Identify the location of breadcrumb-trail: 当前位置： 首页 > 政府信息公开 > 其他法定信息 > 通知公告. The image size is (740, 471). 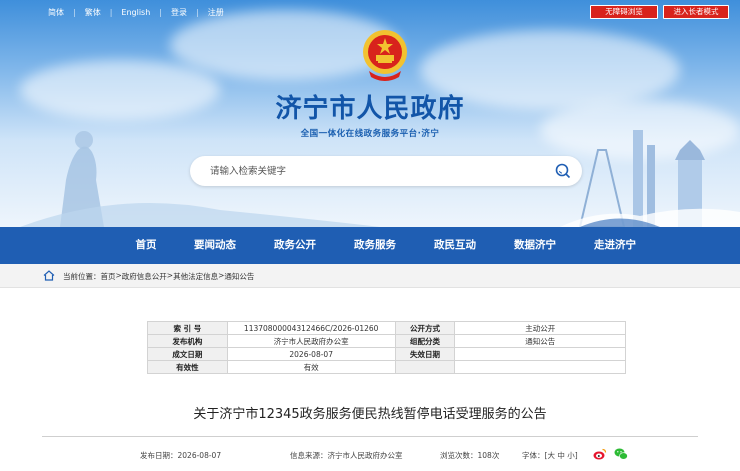
(158, 276).